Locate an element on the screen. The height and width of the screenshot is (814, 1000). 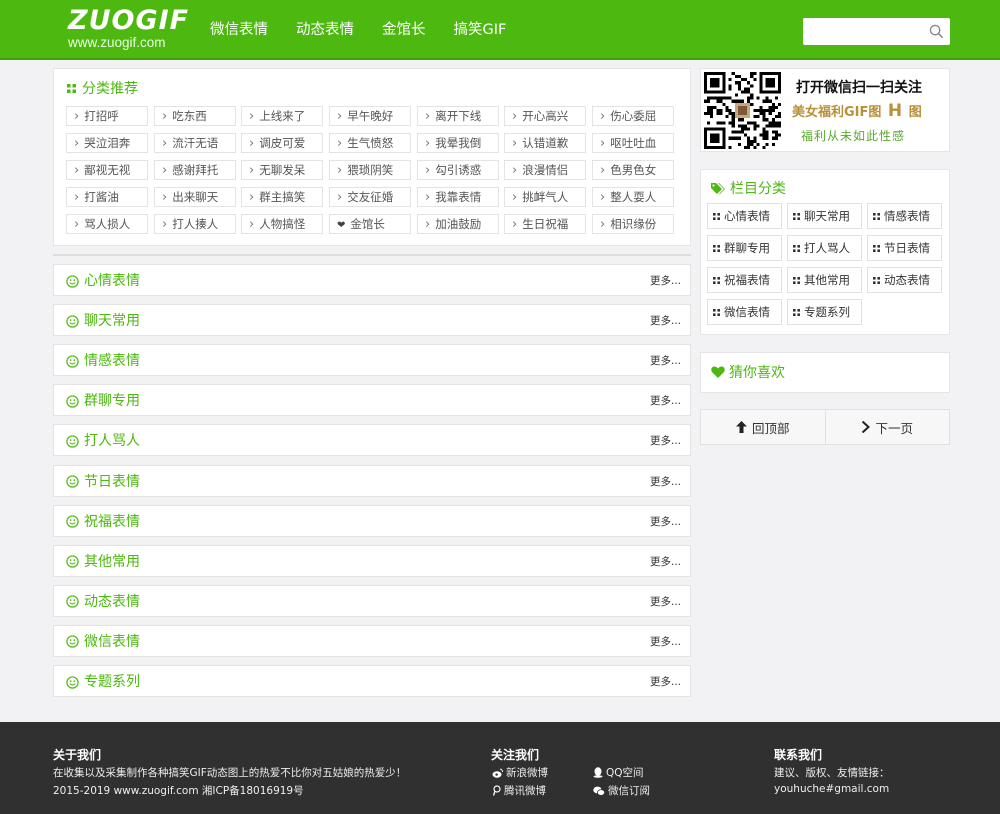
category-tag-label: 我靠表情 is located at coordinates (458, 197).